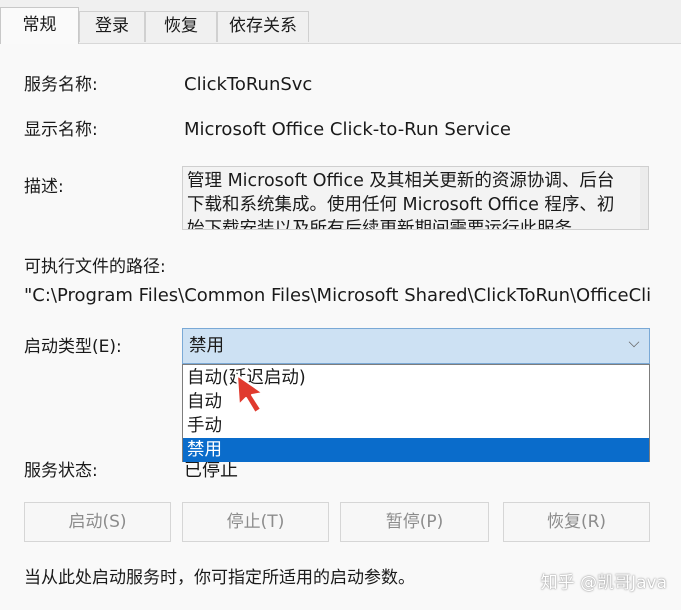 This screenshot has height=610, width=681. Describe the element at coordinates (634, 342) in the screenshot. I see `chevron-down-icon` at that location.